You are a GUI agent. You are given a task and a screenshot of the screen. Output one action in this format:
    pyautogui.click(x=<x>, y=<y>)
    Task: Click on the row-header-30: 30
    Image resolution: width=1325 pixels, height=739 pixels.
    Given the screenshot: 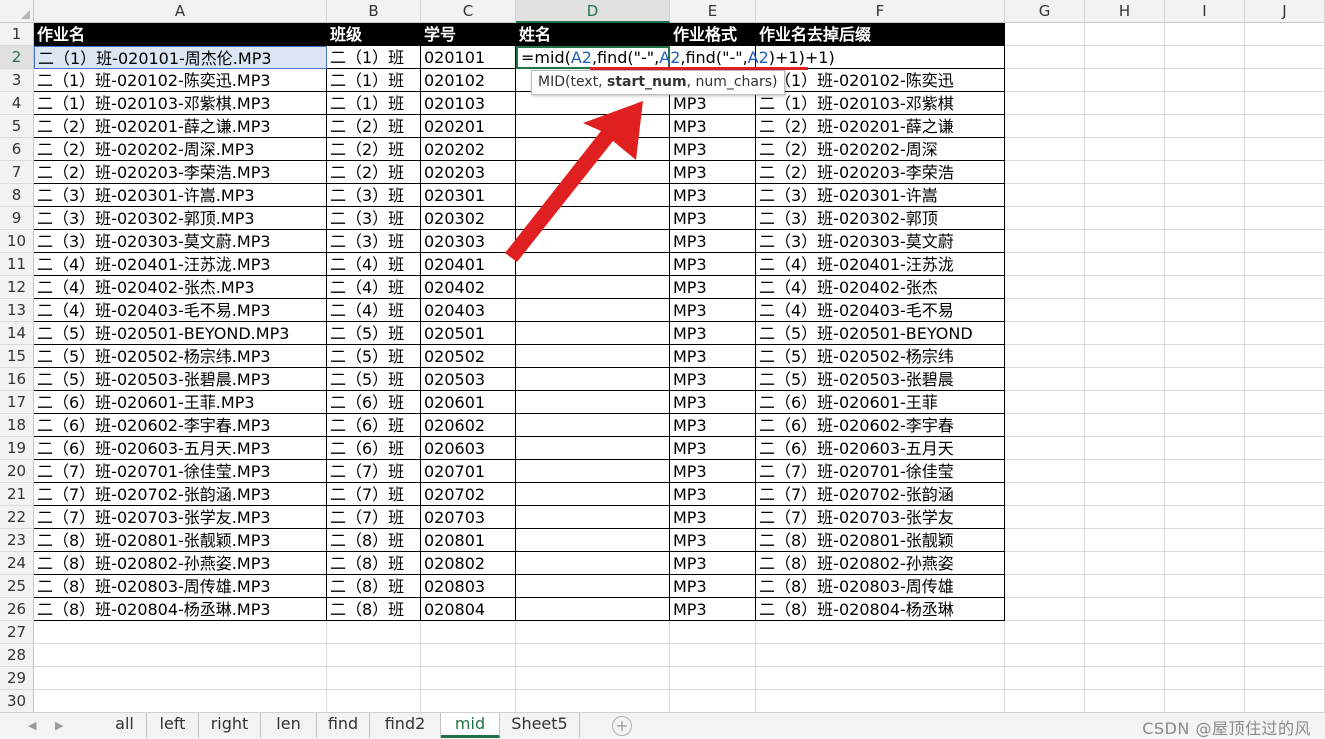 What is the action you would take?
    pyautogui.click(x=17, y=701)
    